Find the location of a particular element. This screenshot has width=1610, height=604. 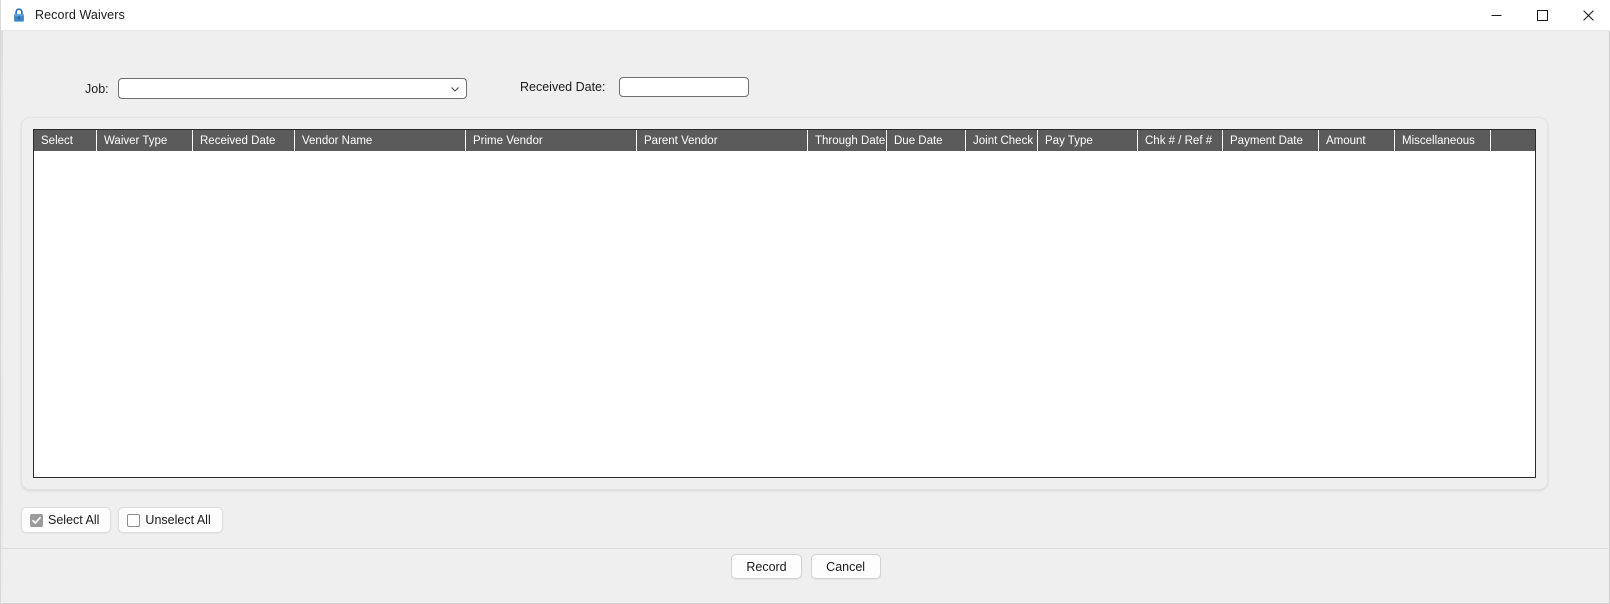

grid-header-received-date: Received Date is located at coordinates (243, 140).